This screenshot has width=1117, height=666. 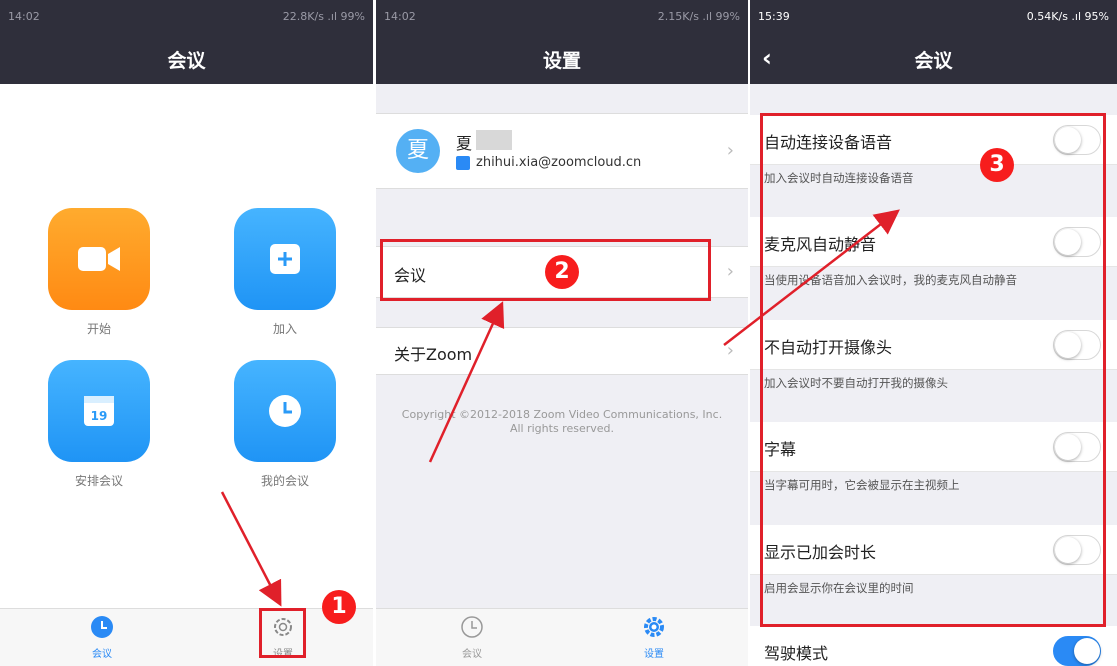 What do you see at coordinates (796, 653) in the screenshot?
I see `setting-title: 驾驶模式` at bounding box center [796, 653].